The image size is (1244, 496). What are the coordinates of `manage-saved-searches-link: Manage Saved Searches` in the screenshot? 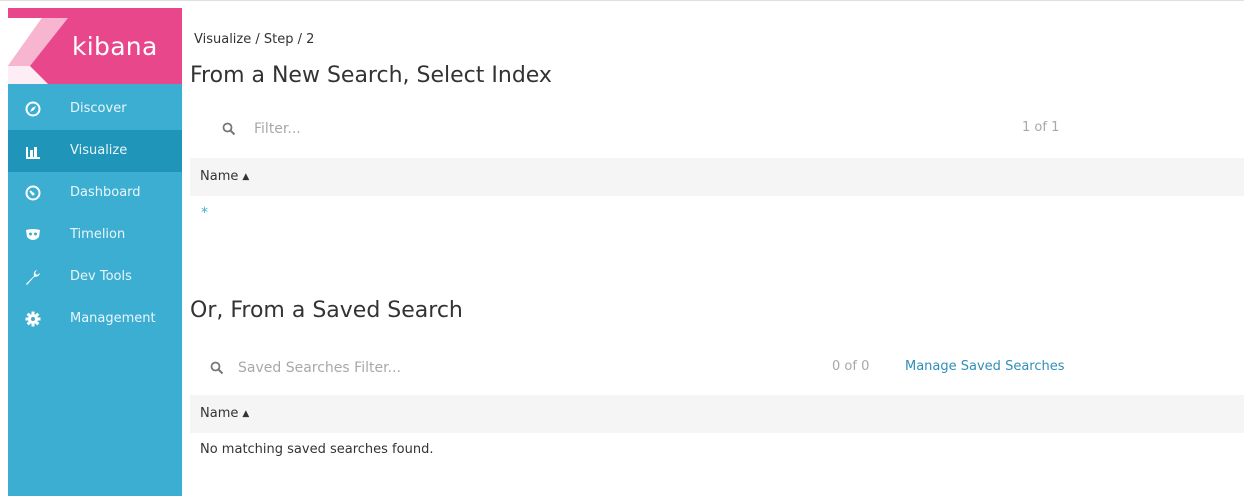 It's located at (985, 366).